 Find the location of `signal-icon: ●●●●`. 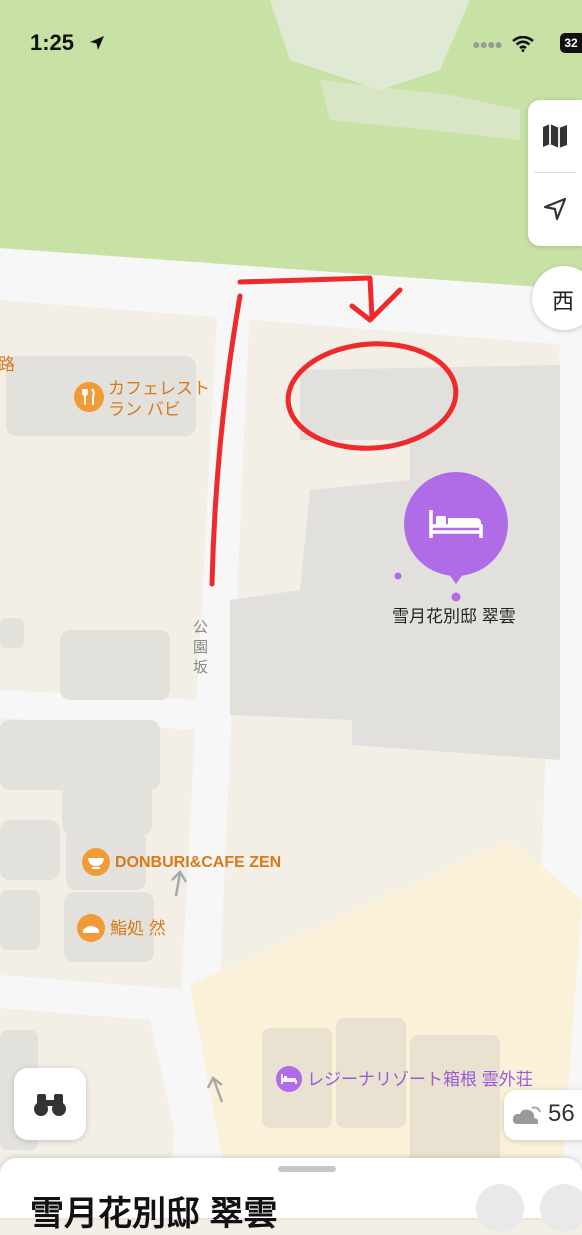

signal-icon: ●●●● is located at coordinates (487, 44).